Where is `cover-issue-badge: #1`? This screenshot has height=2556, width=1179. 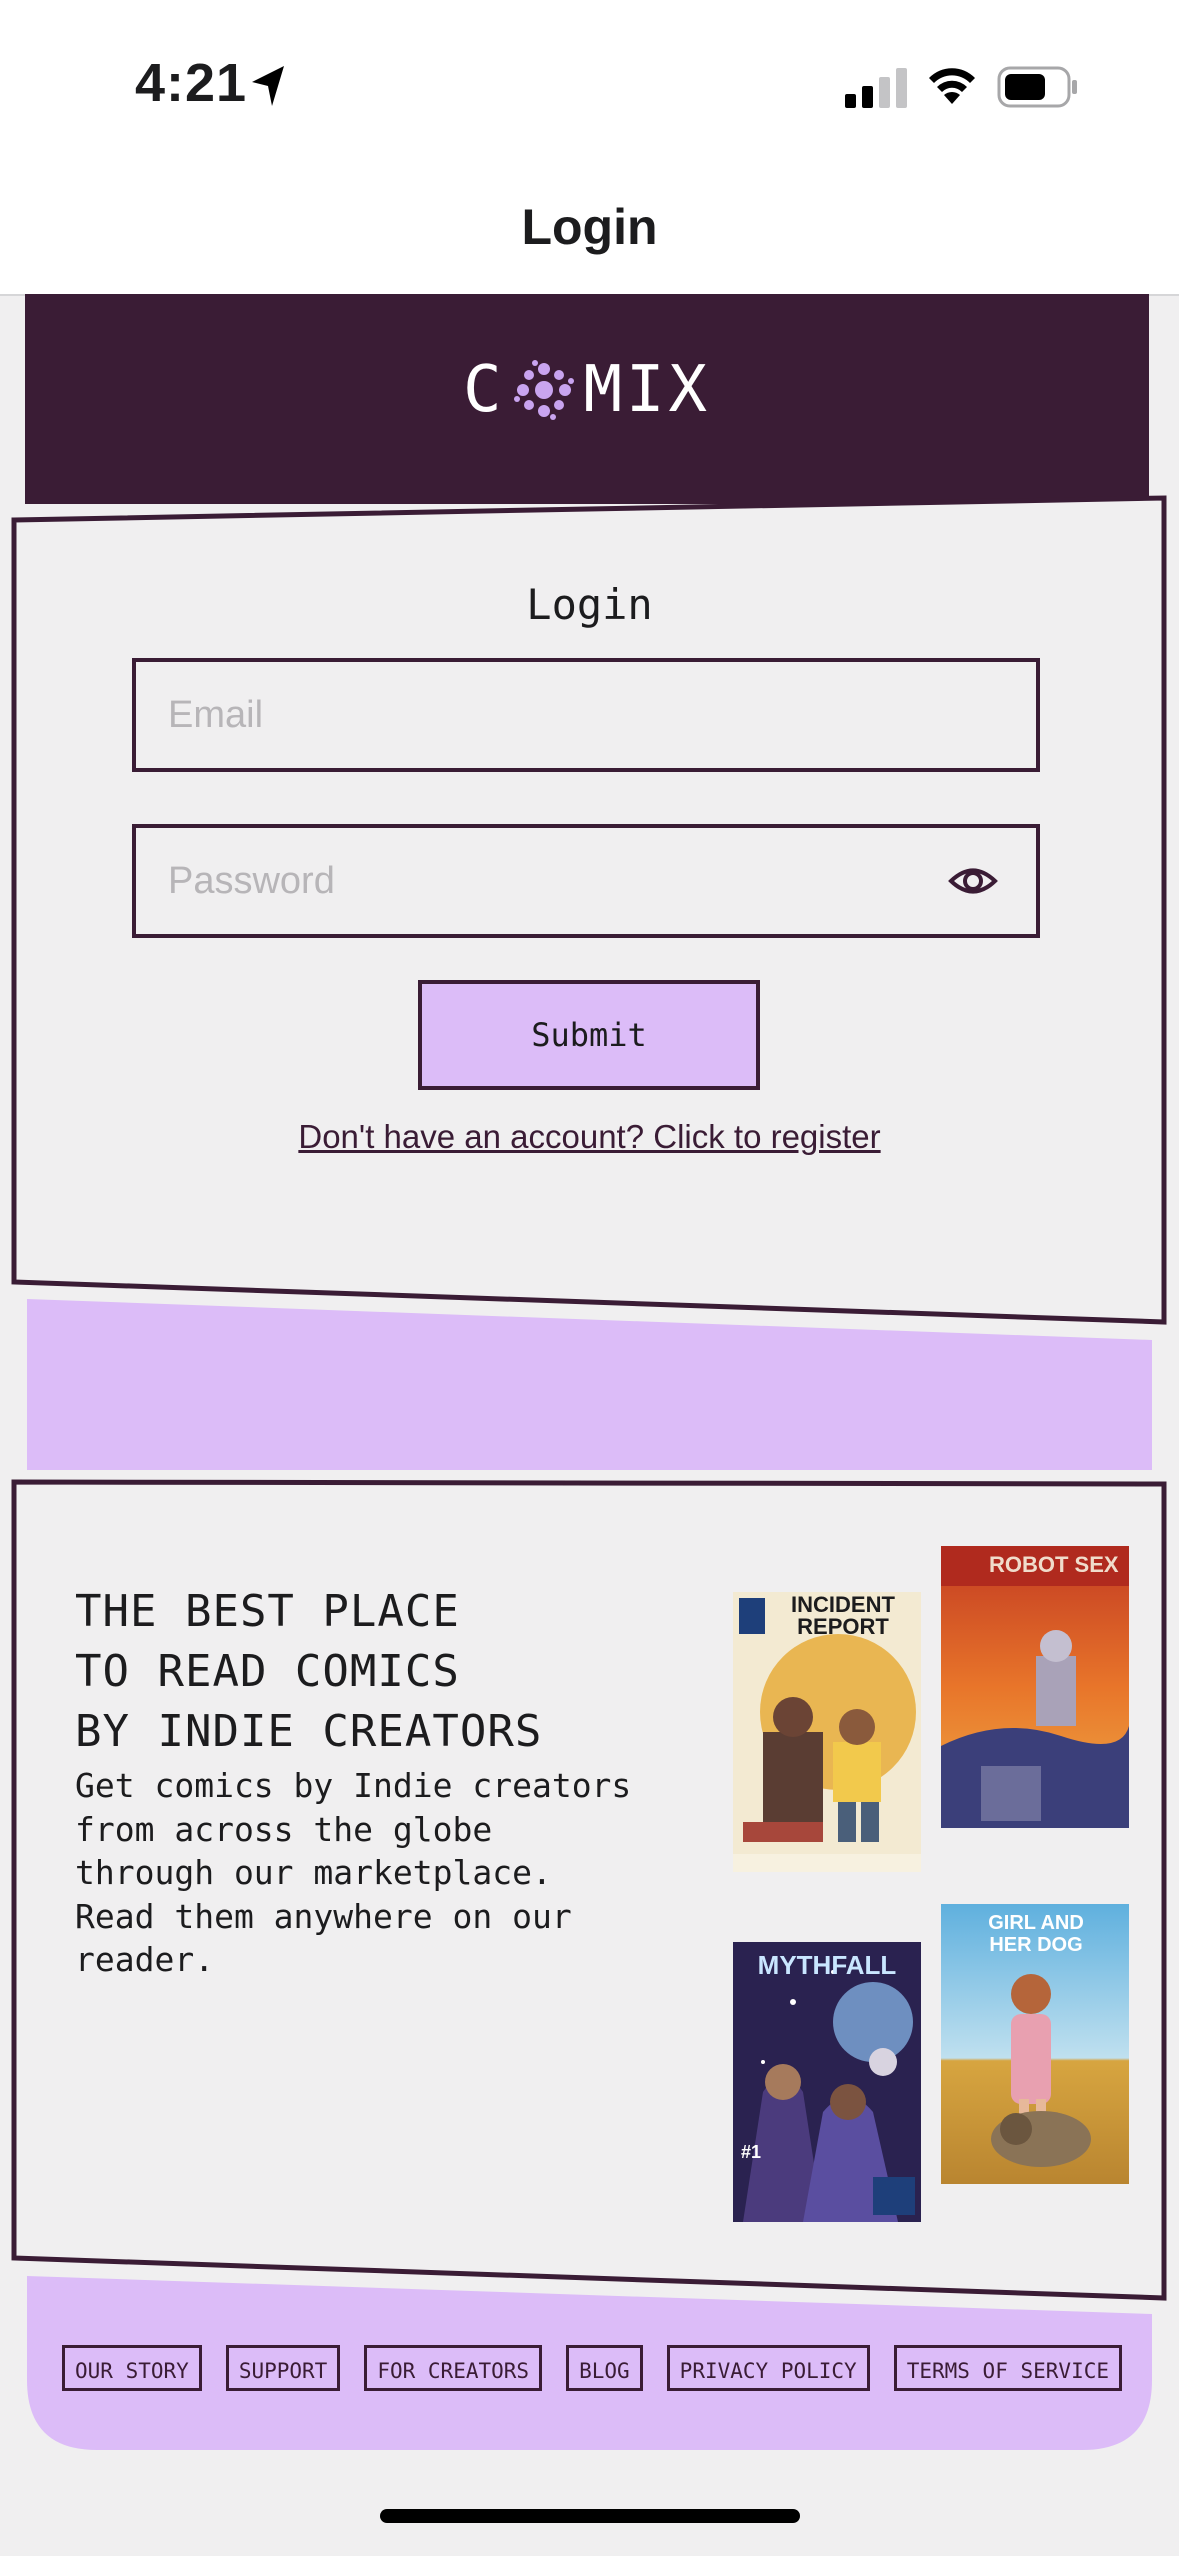
cover-issue-badge: #1 is located at coordinates (751, 2152).